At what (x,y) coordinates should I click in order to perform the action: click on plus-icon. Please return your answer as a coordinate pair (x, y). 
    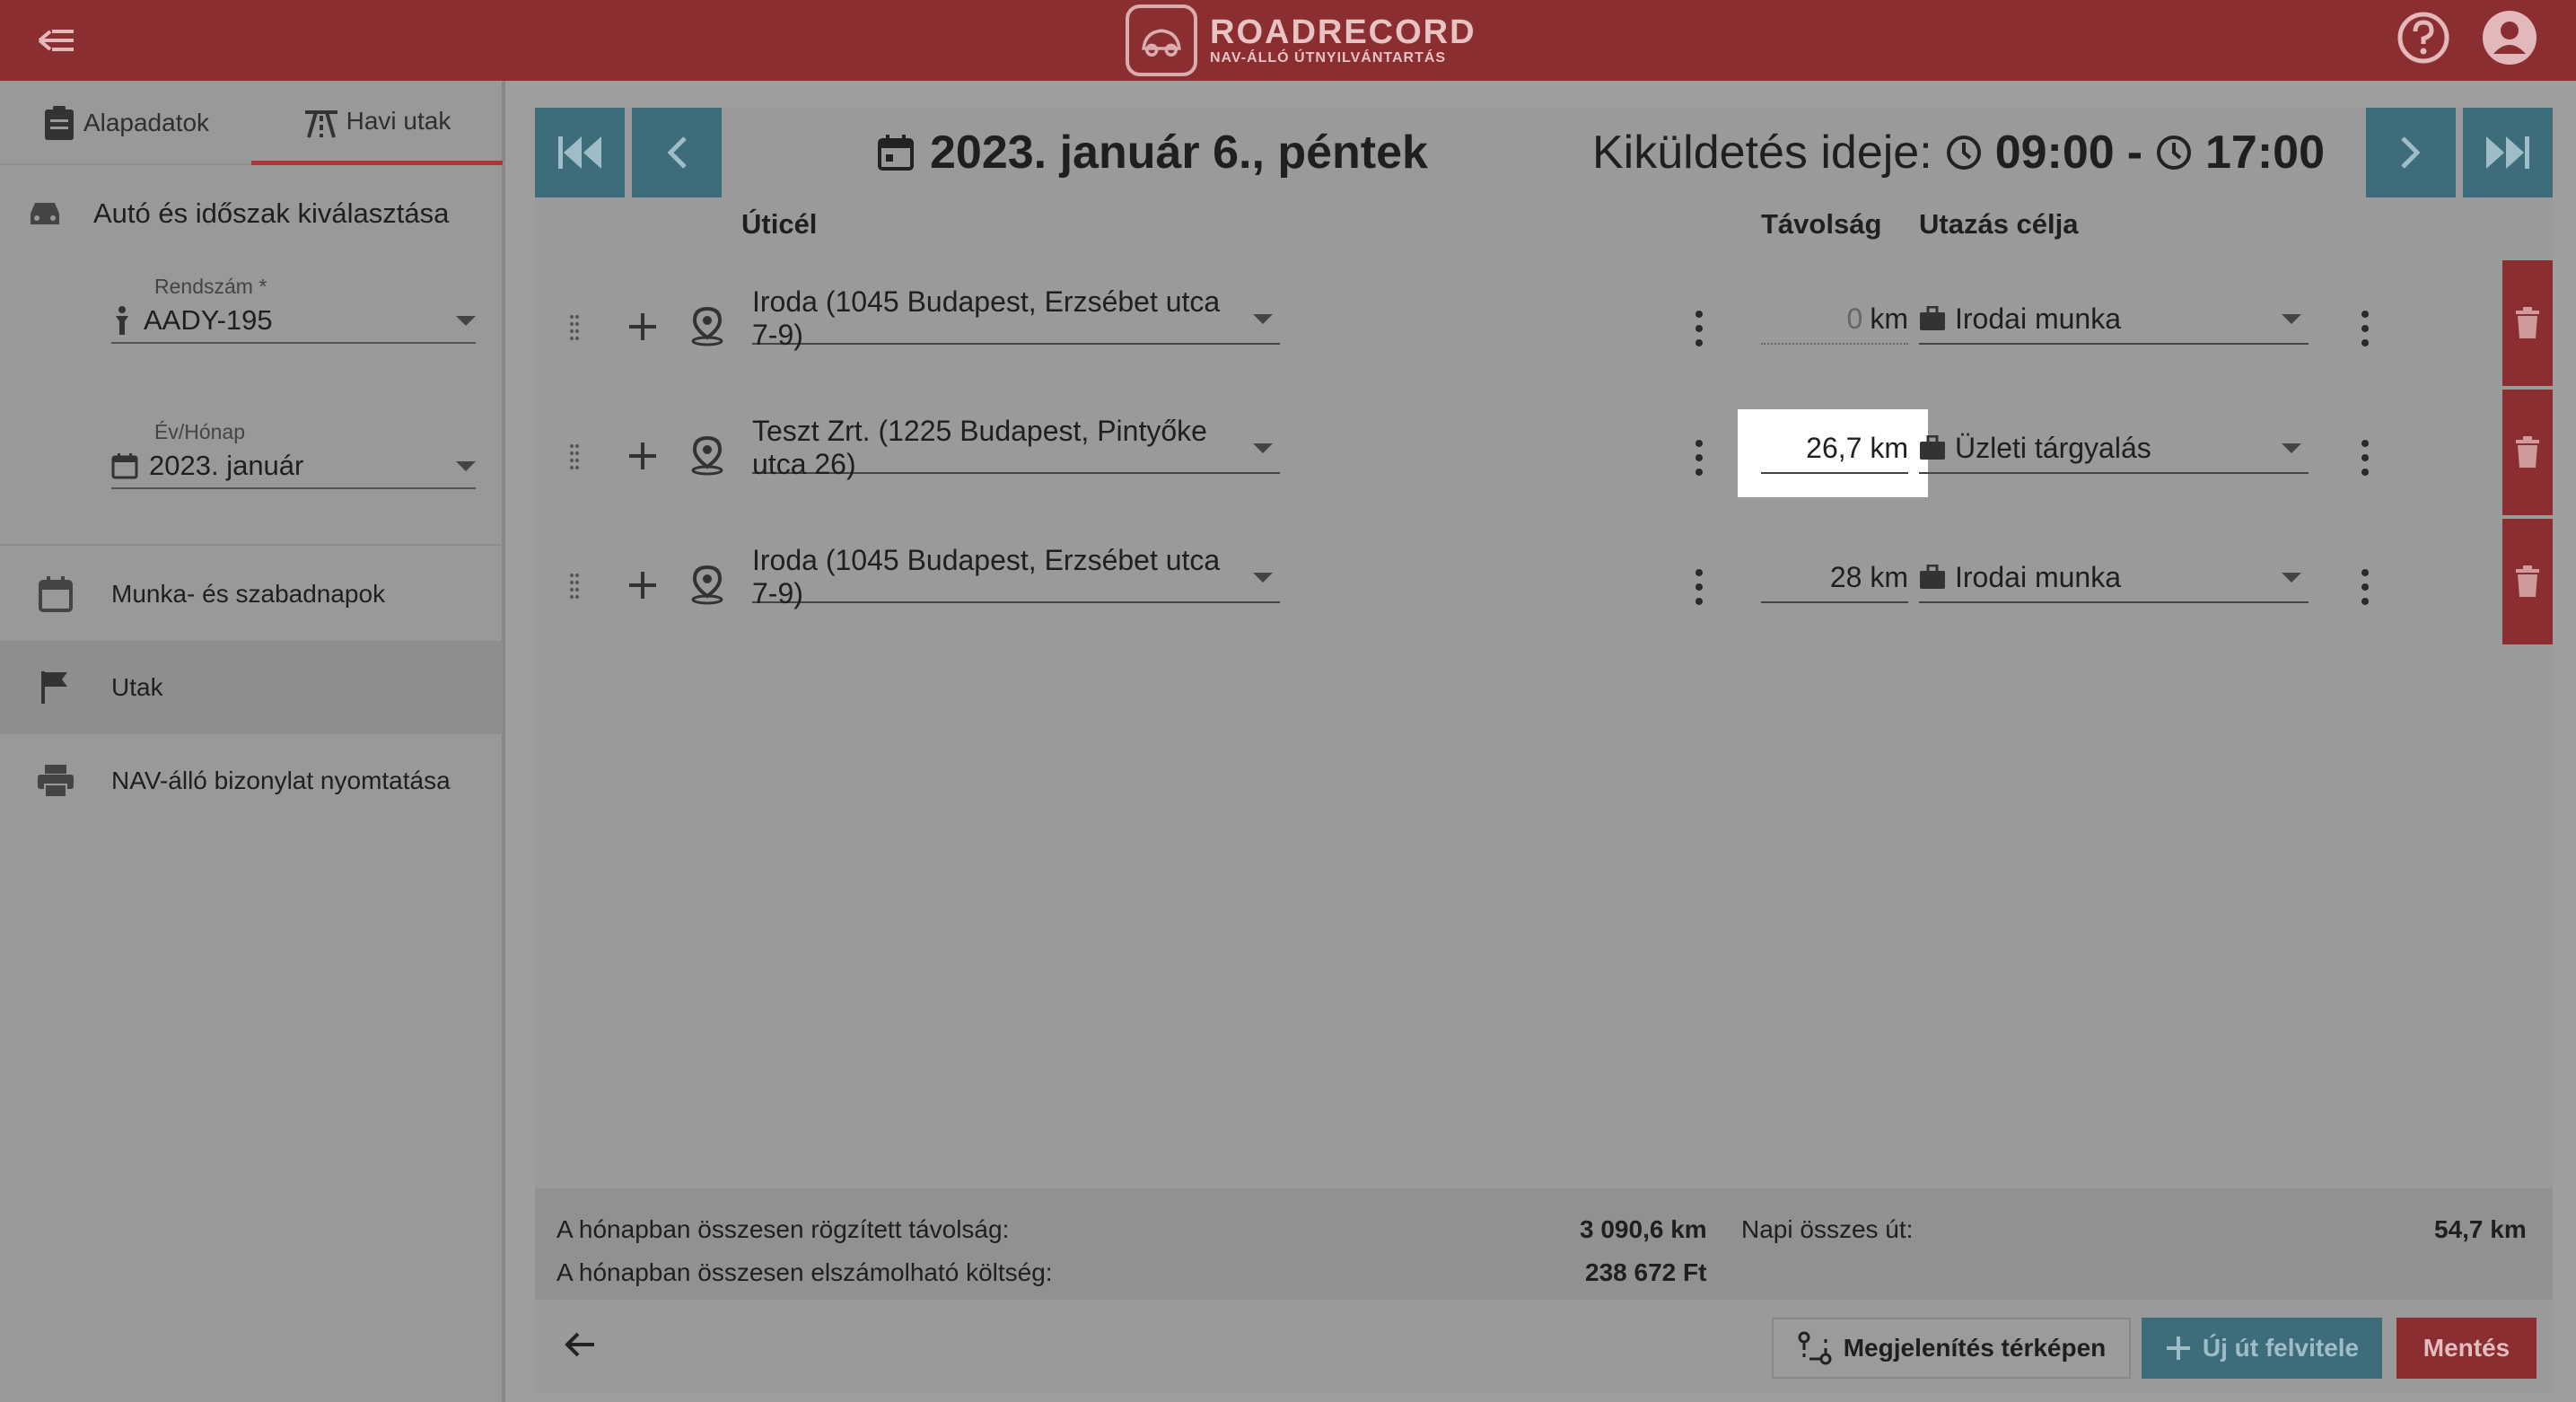
    Looking at the image, I should click on (2178, 1348).